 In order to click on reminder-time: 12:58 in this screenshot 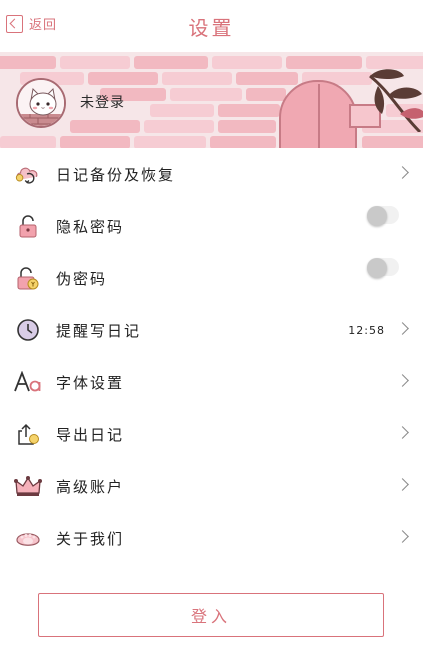, I will do `click(366, 330)`.